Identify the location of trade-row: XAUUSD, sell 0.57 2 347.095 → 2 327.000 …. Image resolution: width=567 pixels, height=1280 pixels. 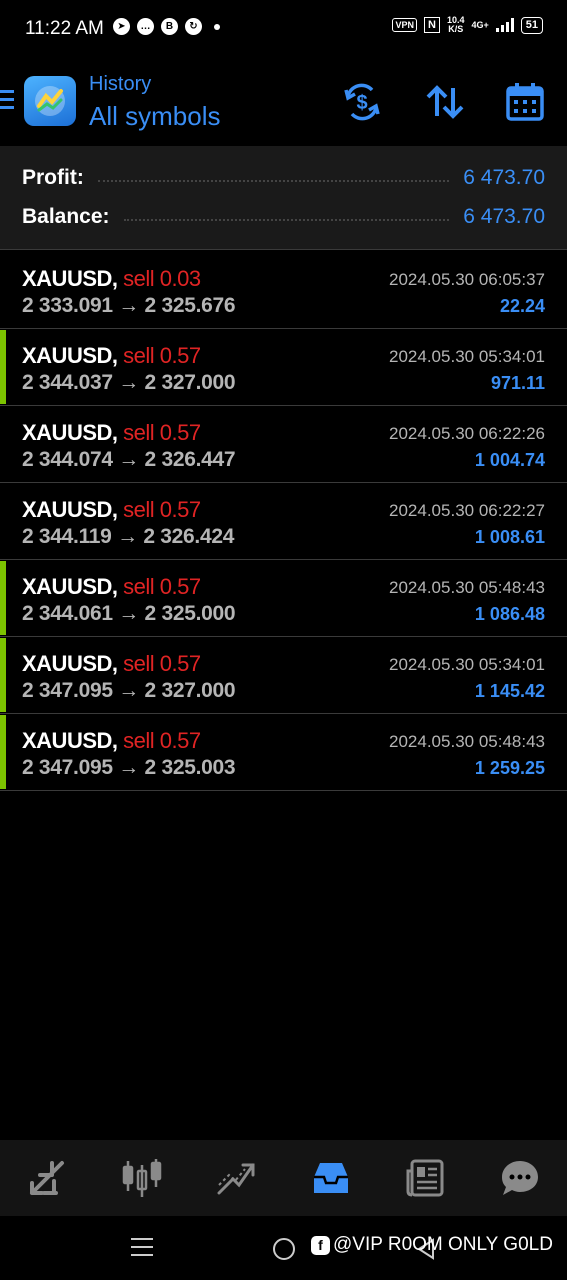
(283, 675).